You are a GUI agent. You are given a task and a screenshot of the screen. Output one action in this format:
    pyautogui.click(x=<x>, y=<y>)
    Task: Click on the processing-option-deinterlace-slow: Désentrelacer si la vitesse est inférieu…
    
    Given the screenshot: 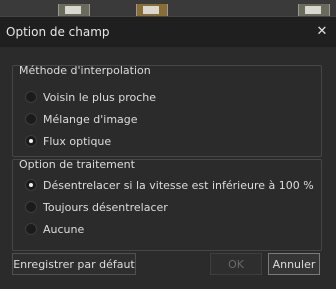 What is the action you would take?
    pyautogui.click(x=169, y=185)
    